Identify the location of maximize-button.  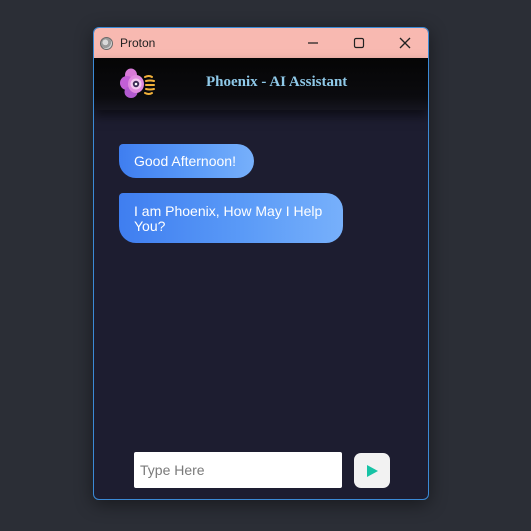
(359, 43).